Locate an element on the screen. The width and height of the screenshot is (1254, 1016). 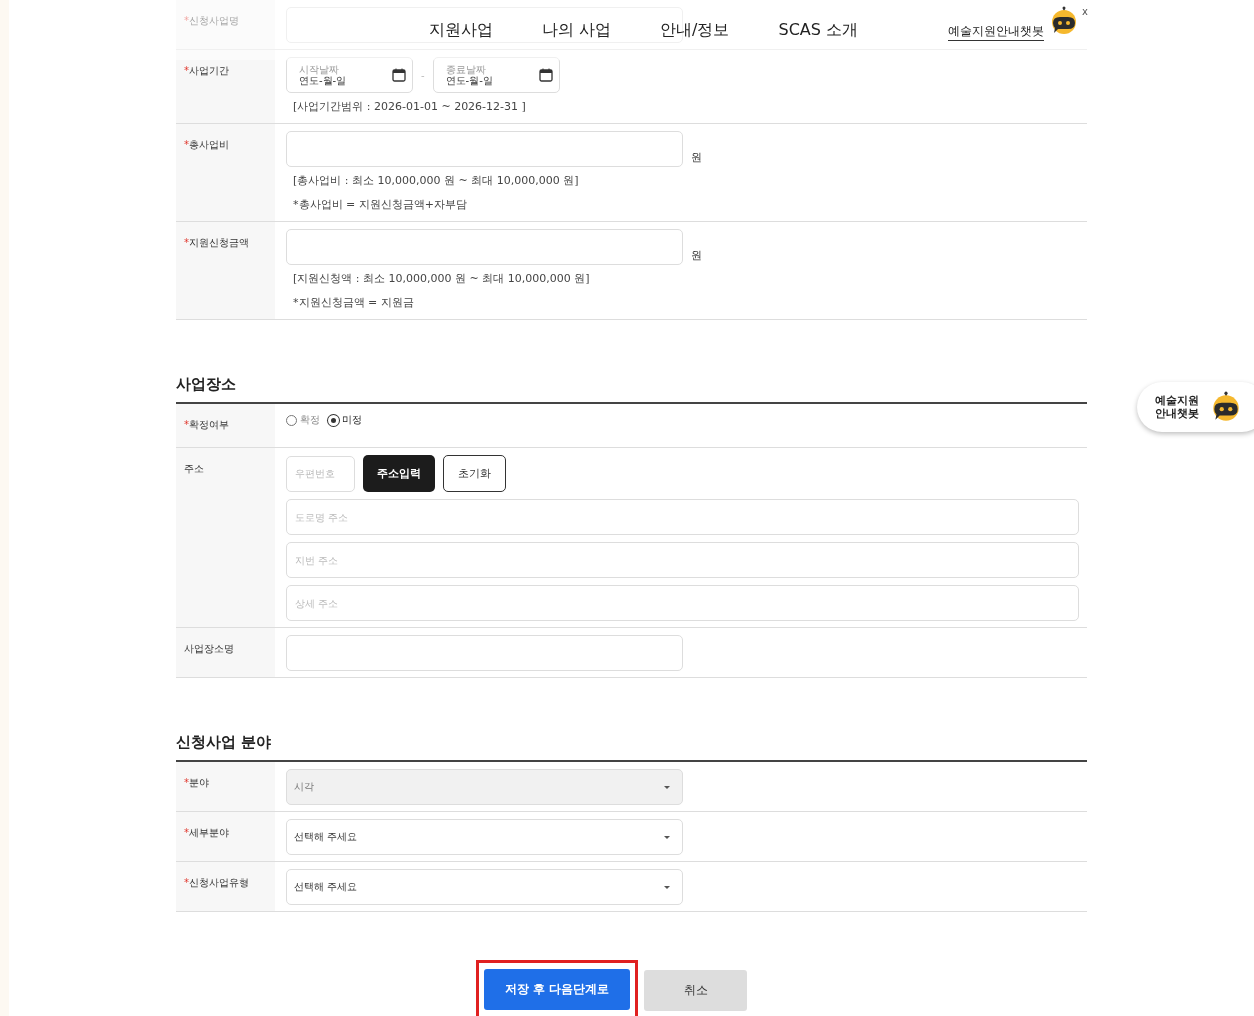
address-button: 초기화 is located at coordinates (474, 473).